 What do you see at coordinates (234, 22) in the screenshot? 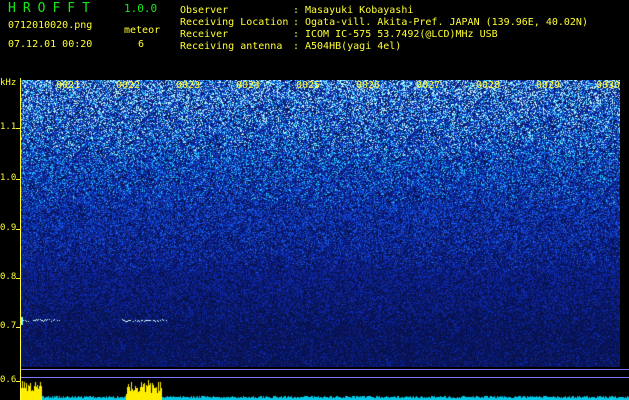
I see `info-key: Receiving Location` at bounding box center [234, 22].